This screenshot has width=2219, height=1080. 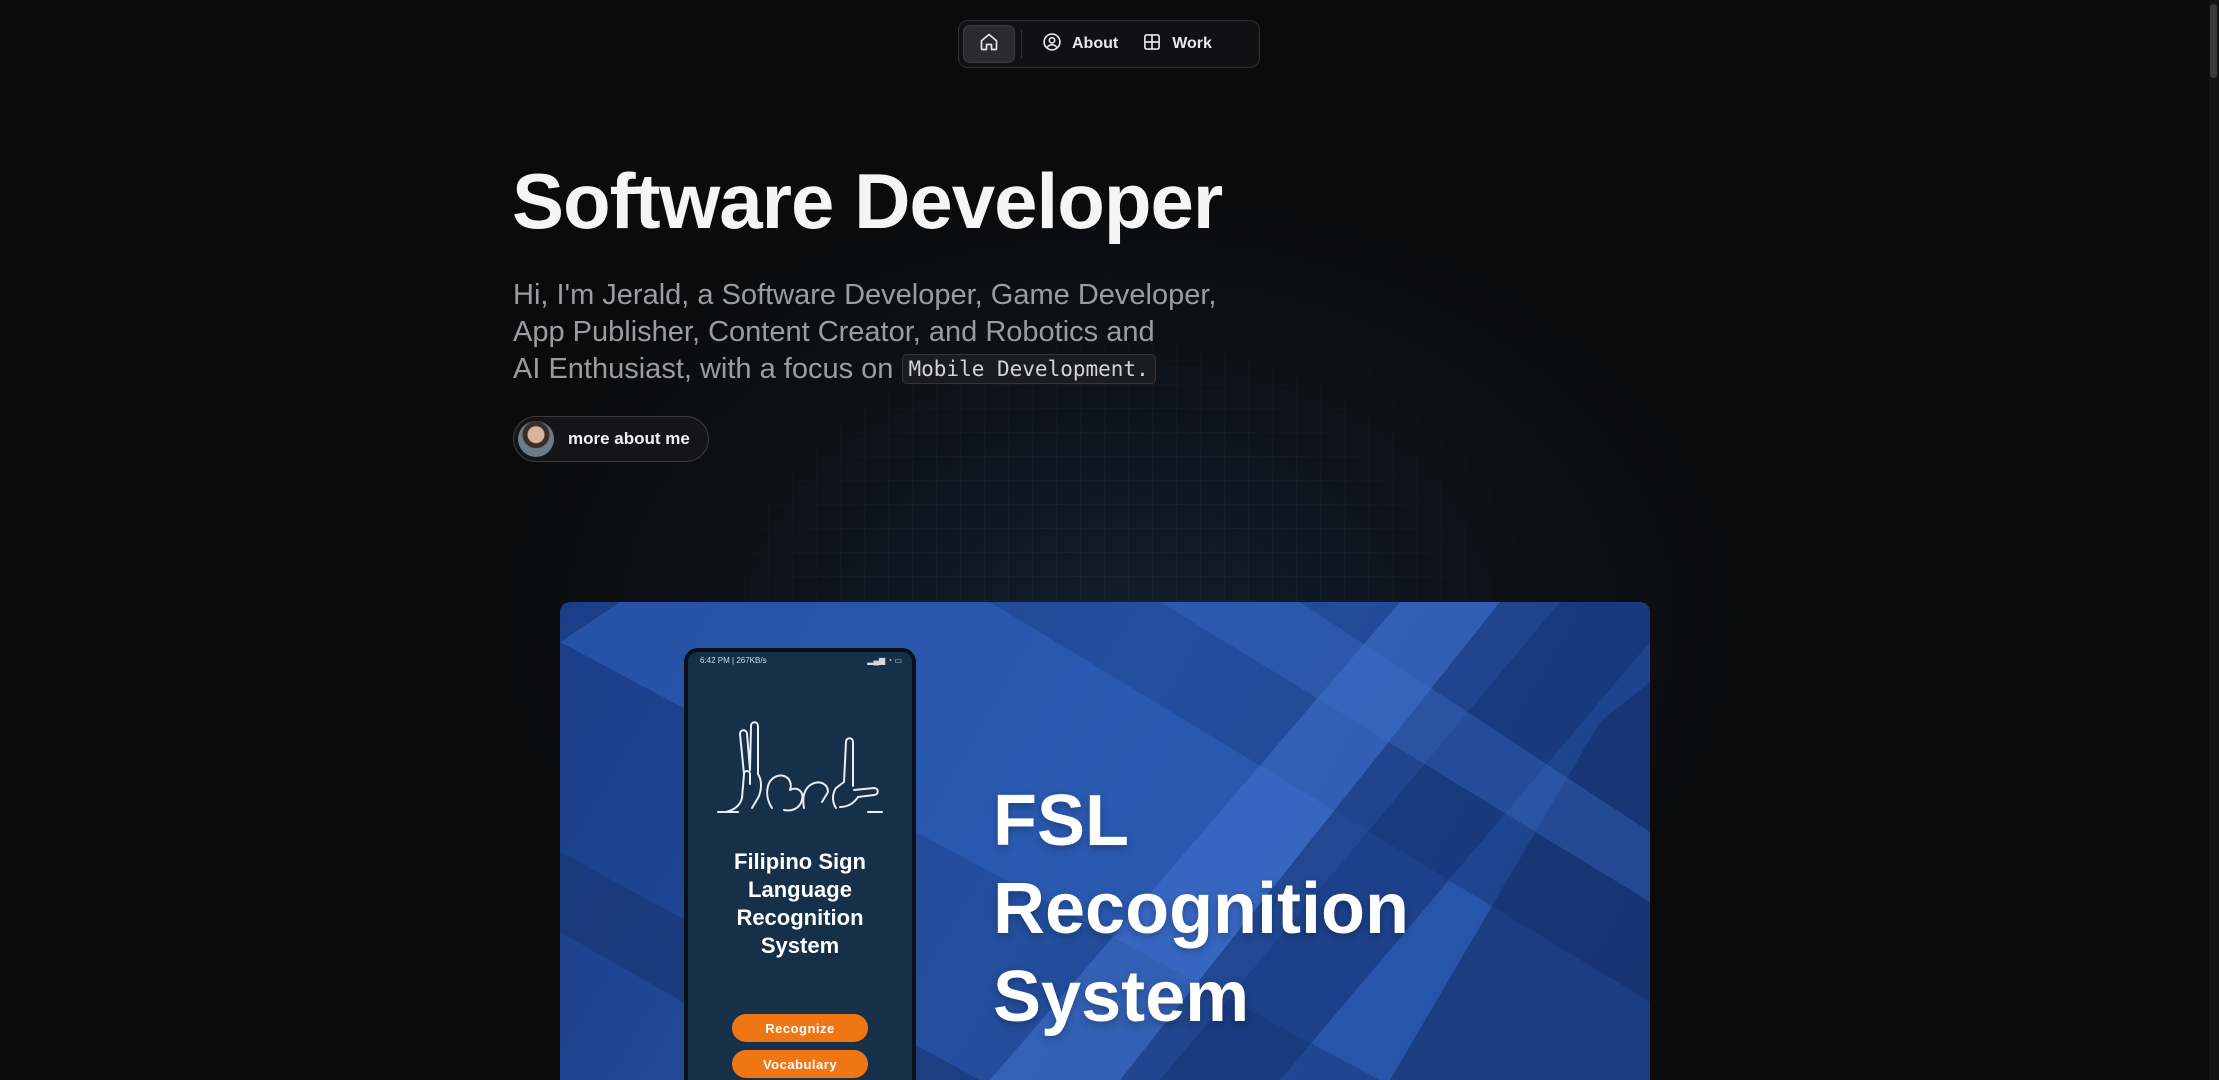 I want to click on project-title-line-2: Recognition, so click(x=1201, y=909).